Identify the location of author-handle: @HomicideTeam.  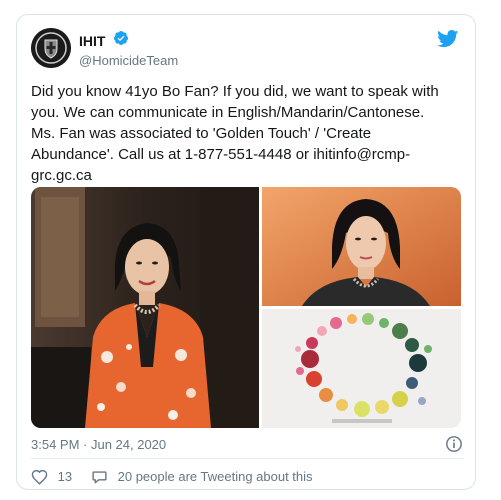
(128, 61).